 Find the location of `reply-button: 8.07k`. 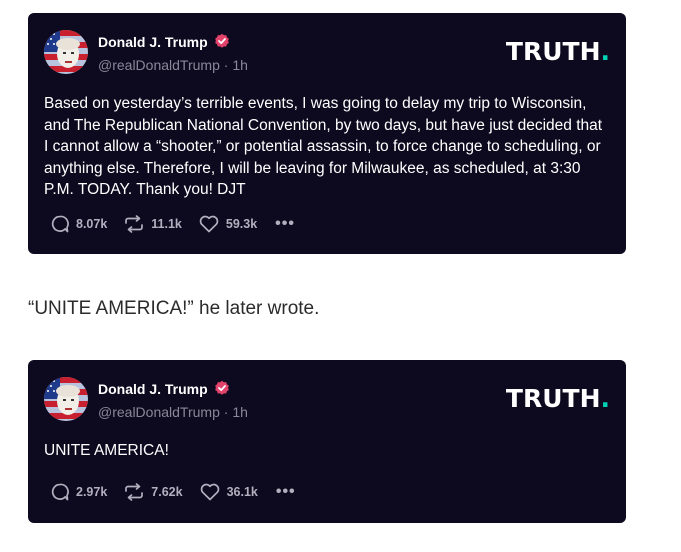

reply-button: 8.07k is located at coordinates (78, 224).